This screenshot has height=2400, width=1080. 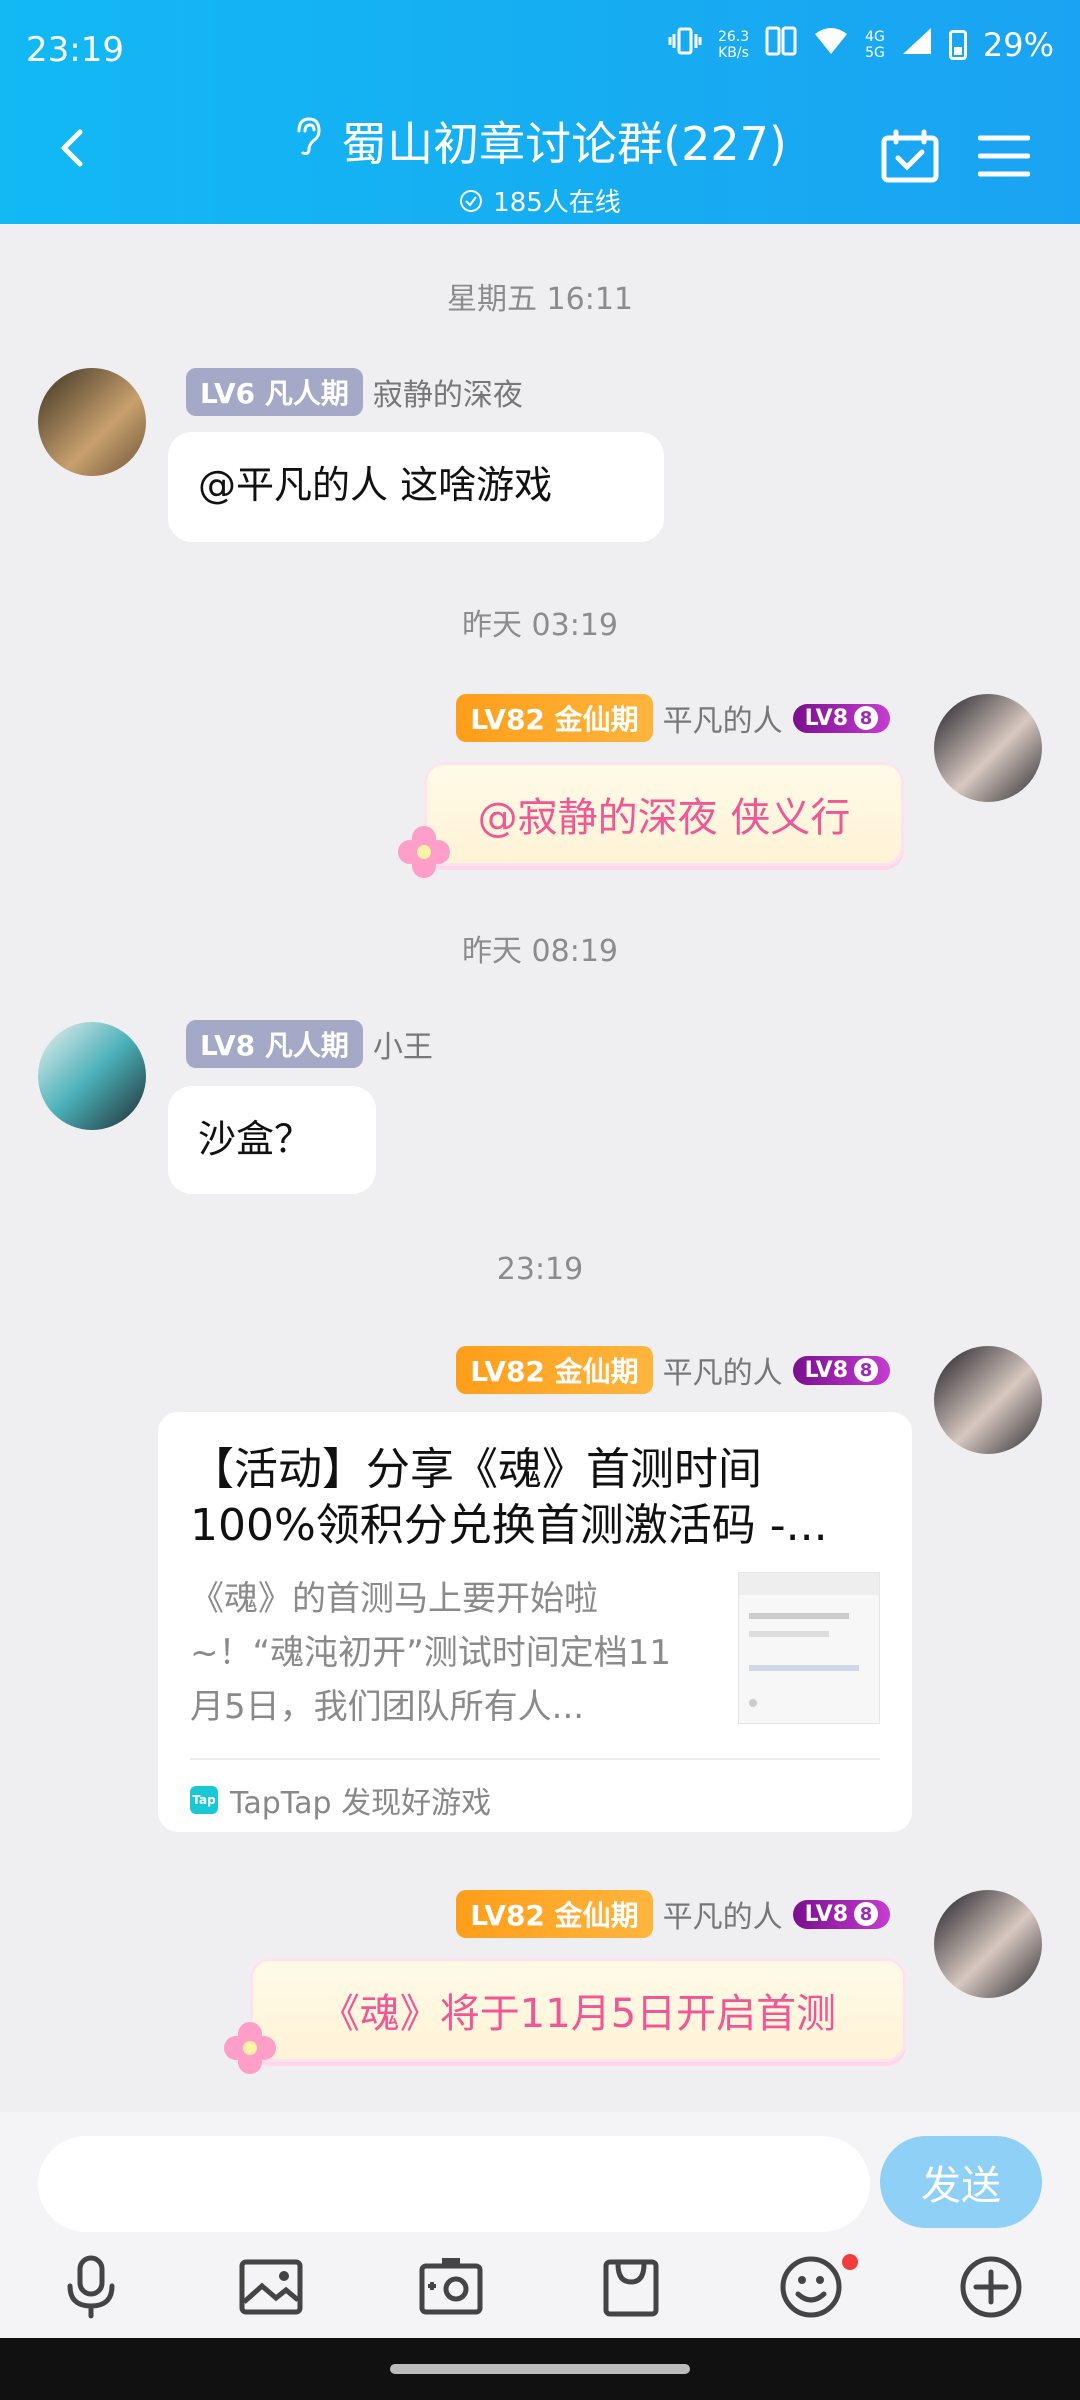 What do you see at coordinates (540, 52) in the screenshot?
I see `status-bar: 23:19 26.3 KB/s 4G 5G 29%` at bounding box center [540, 52].